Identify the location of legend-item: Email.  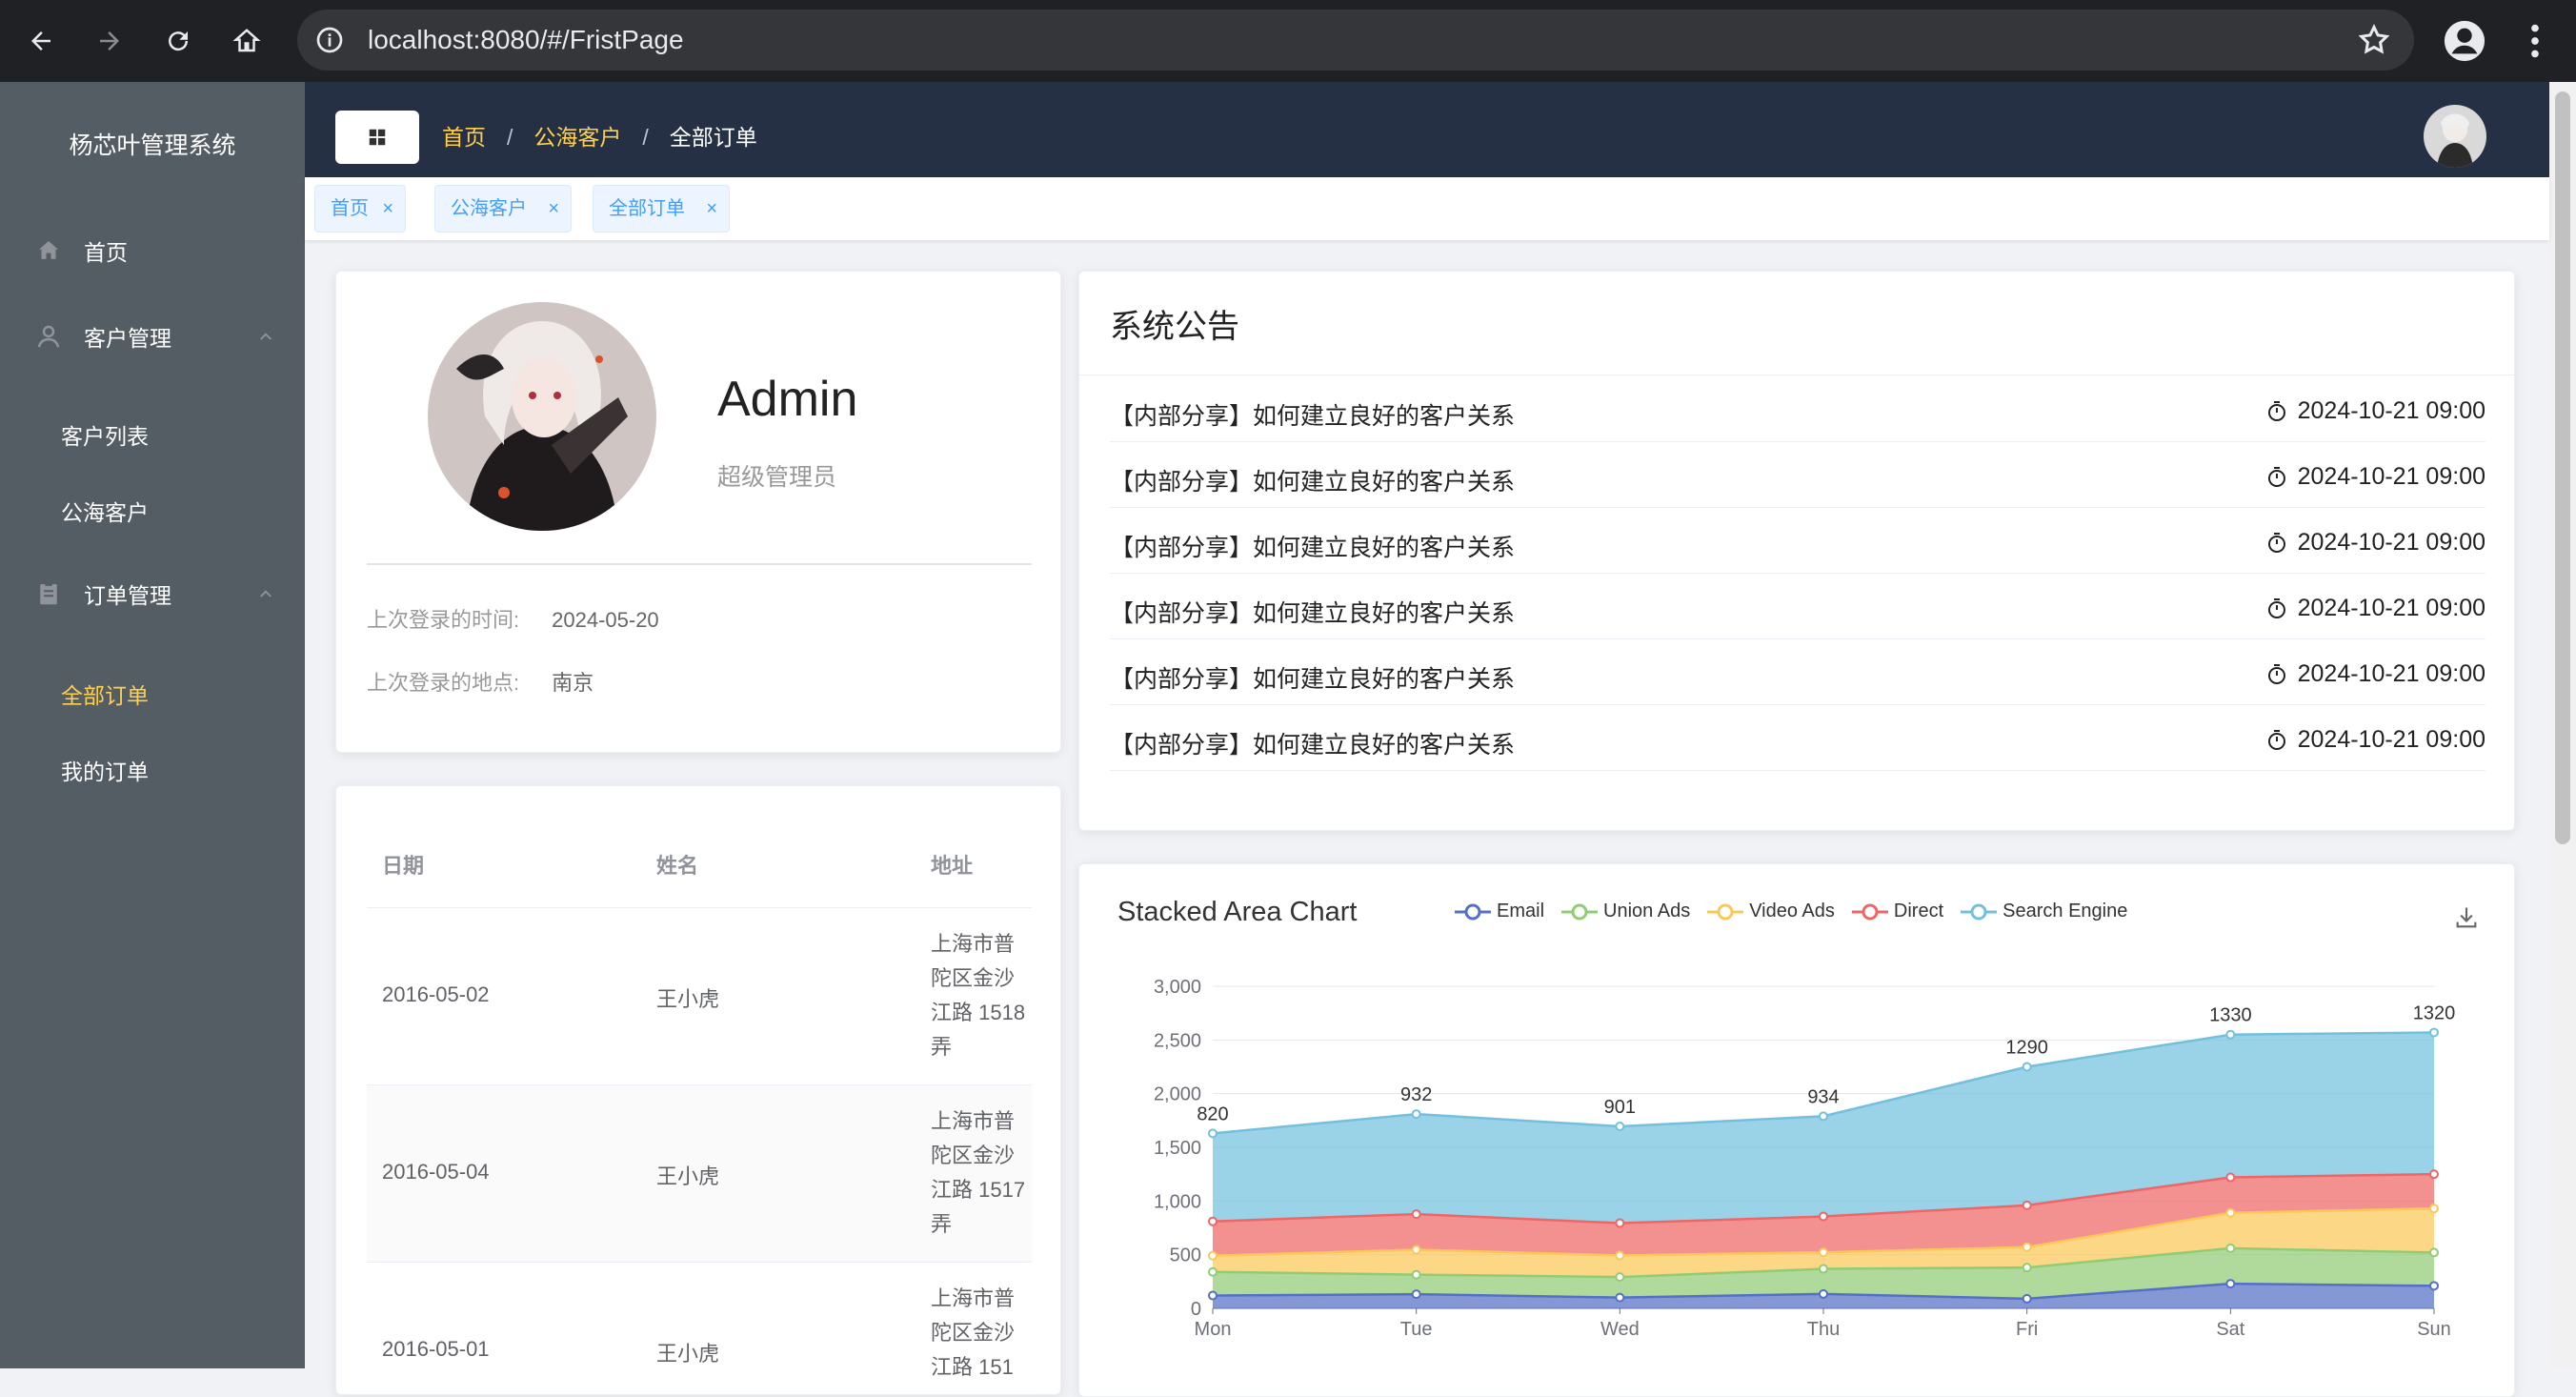
(1499, 911).